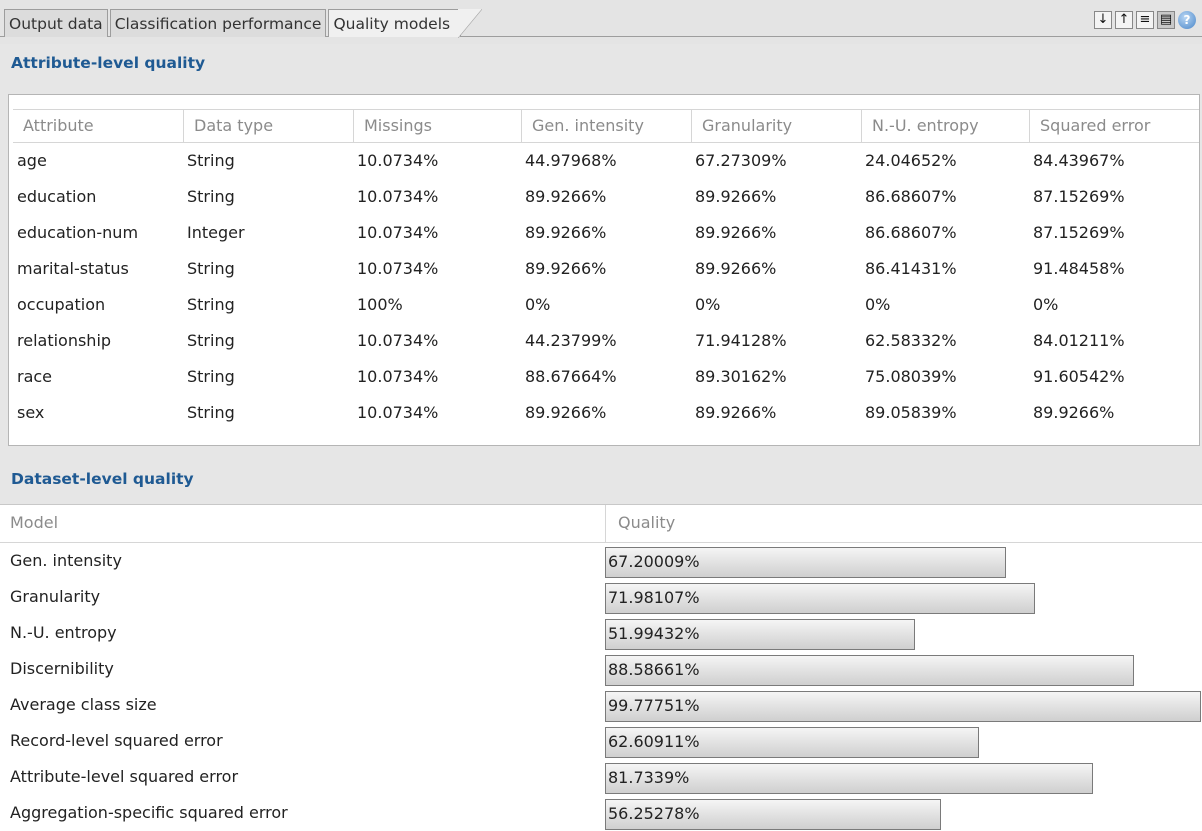 The image size is (1202, 831). What do you see at coordinates (903, 669) in the screenshot?
I see `cell-quality: 88.58661%` at bounding box center [903, 669].